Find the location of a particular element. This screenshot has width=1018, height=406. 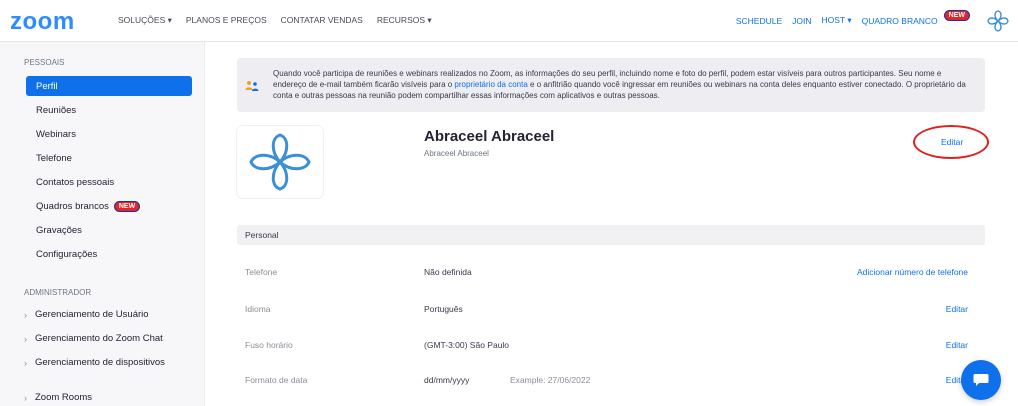

sidebar-item-phone: Telefone is located at coordinates (109, 158).